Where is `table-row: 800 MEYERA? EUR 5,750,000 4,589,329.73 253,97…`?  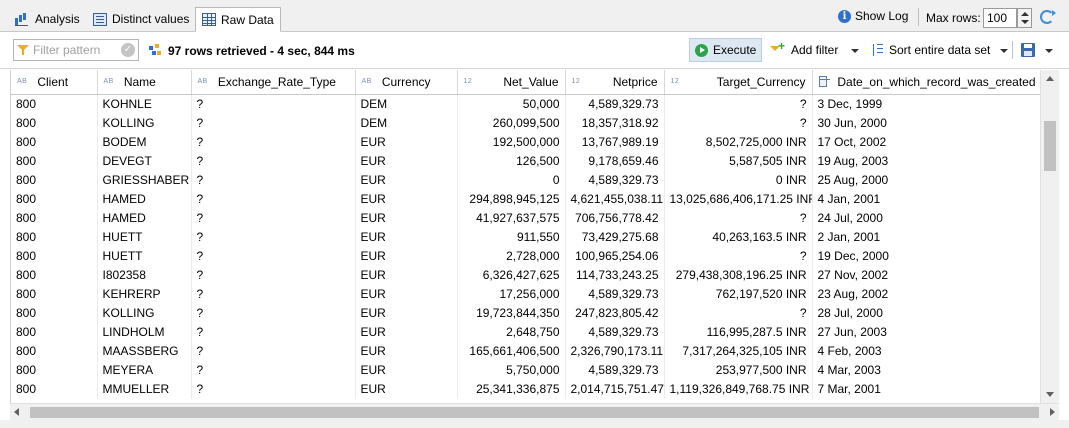
table-row: 800 MEYERA? EUR 5,750,000 4,589,329.73 253,97… is located at coordinates (527, 370).